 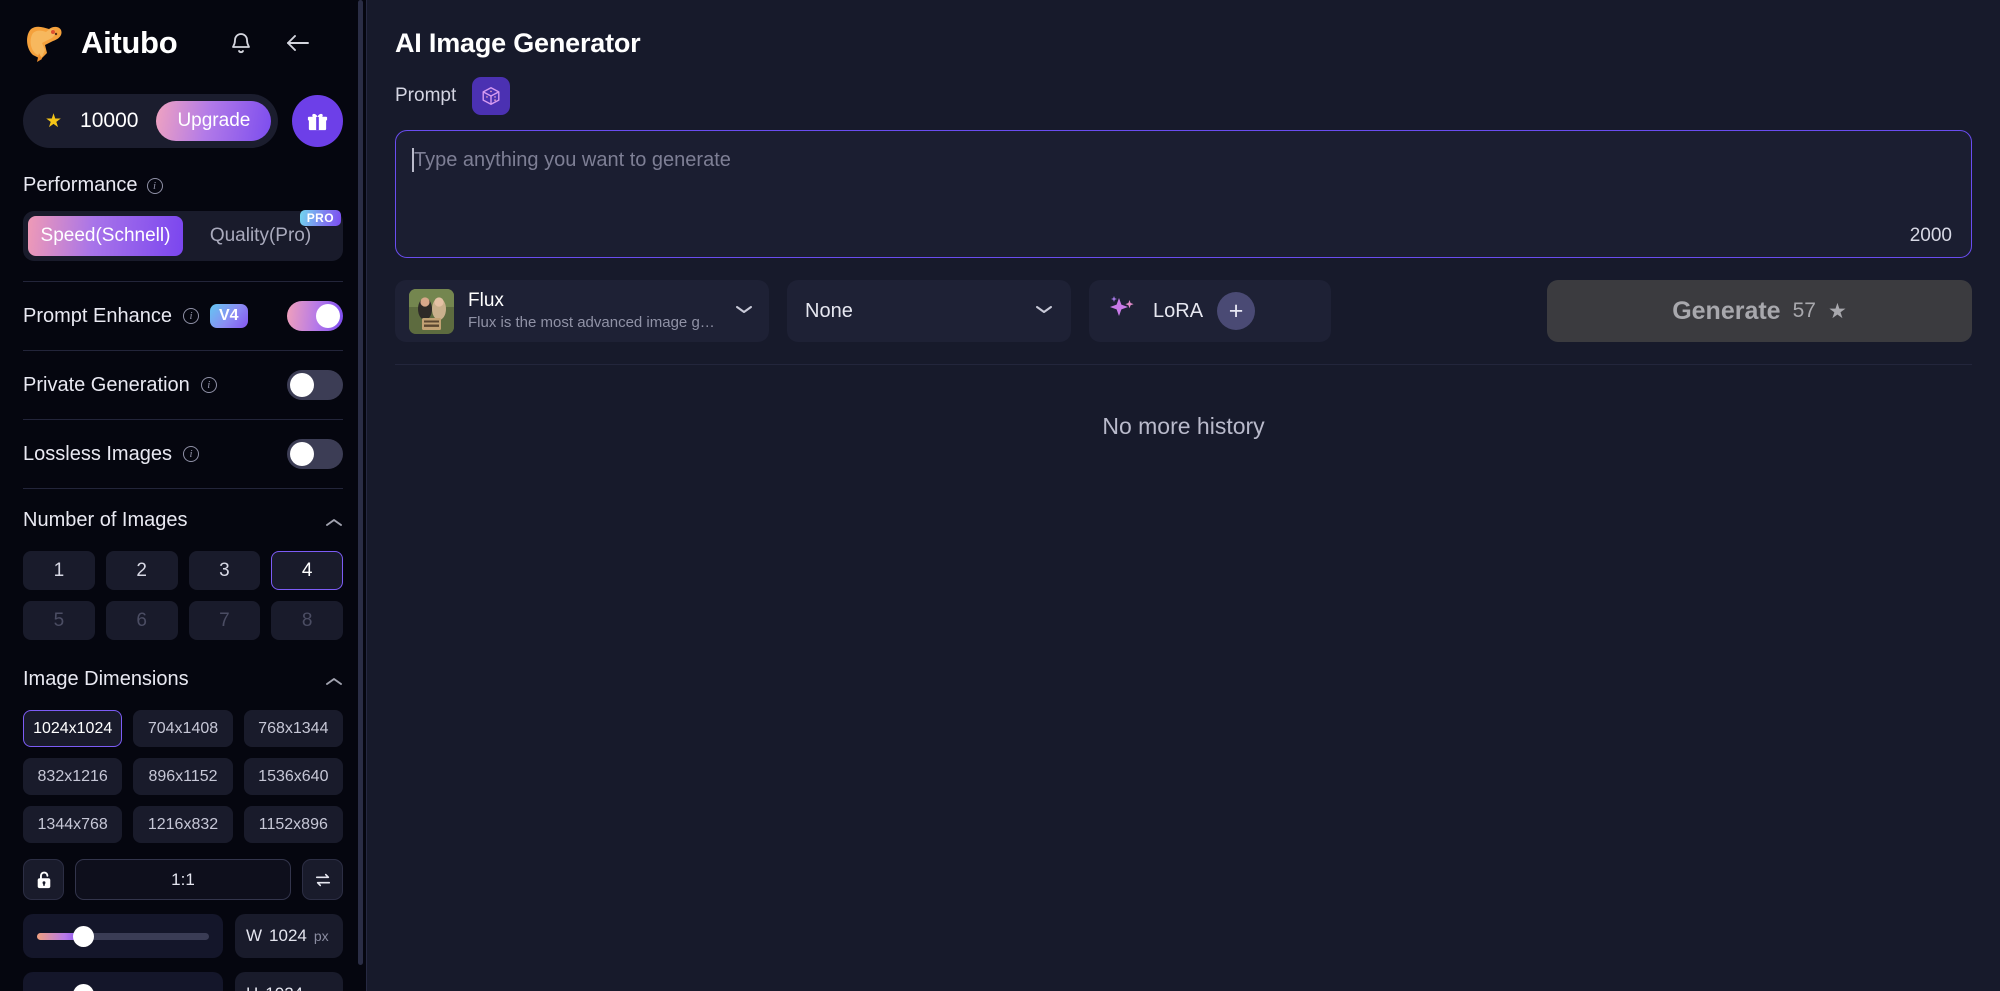 What do you see at coordinates (73, 776) in the screenshot?
I see `dimension-832x1216: 832x1216` at bounding box center [73, 776].